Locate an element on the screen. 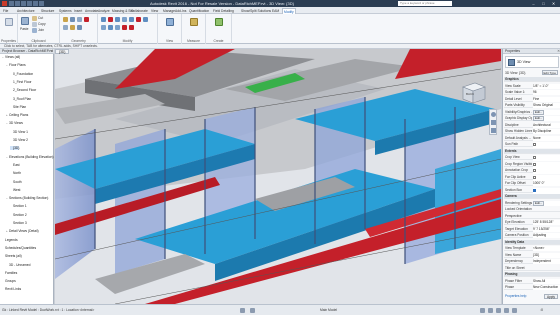 The height and width of the screenshot is (315, 560). browser-item: −Floor Plans is located at coordinates (16, 65).